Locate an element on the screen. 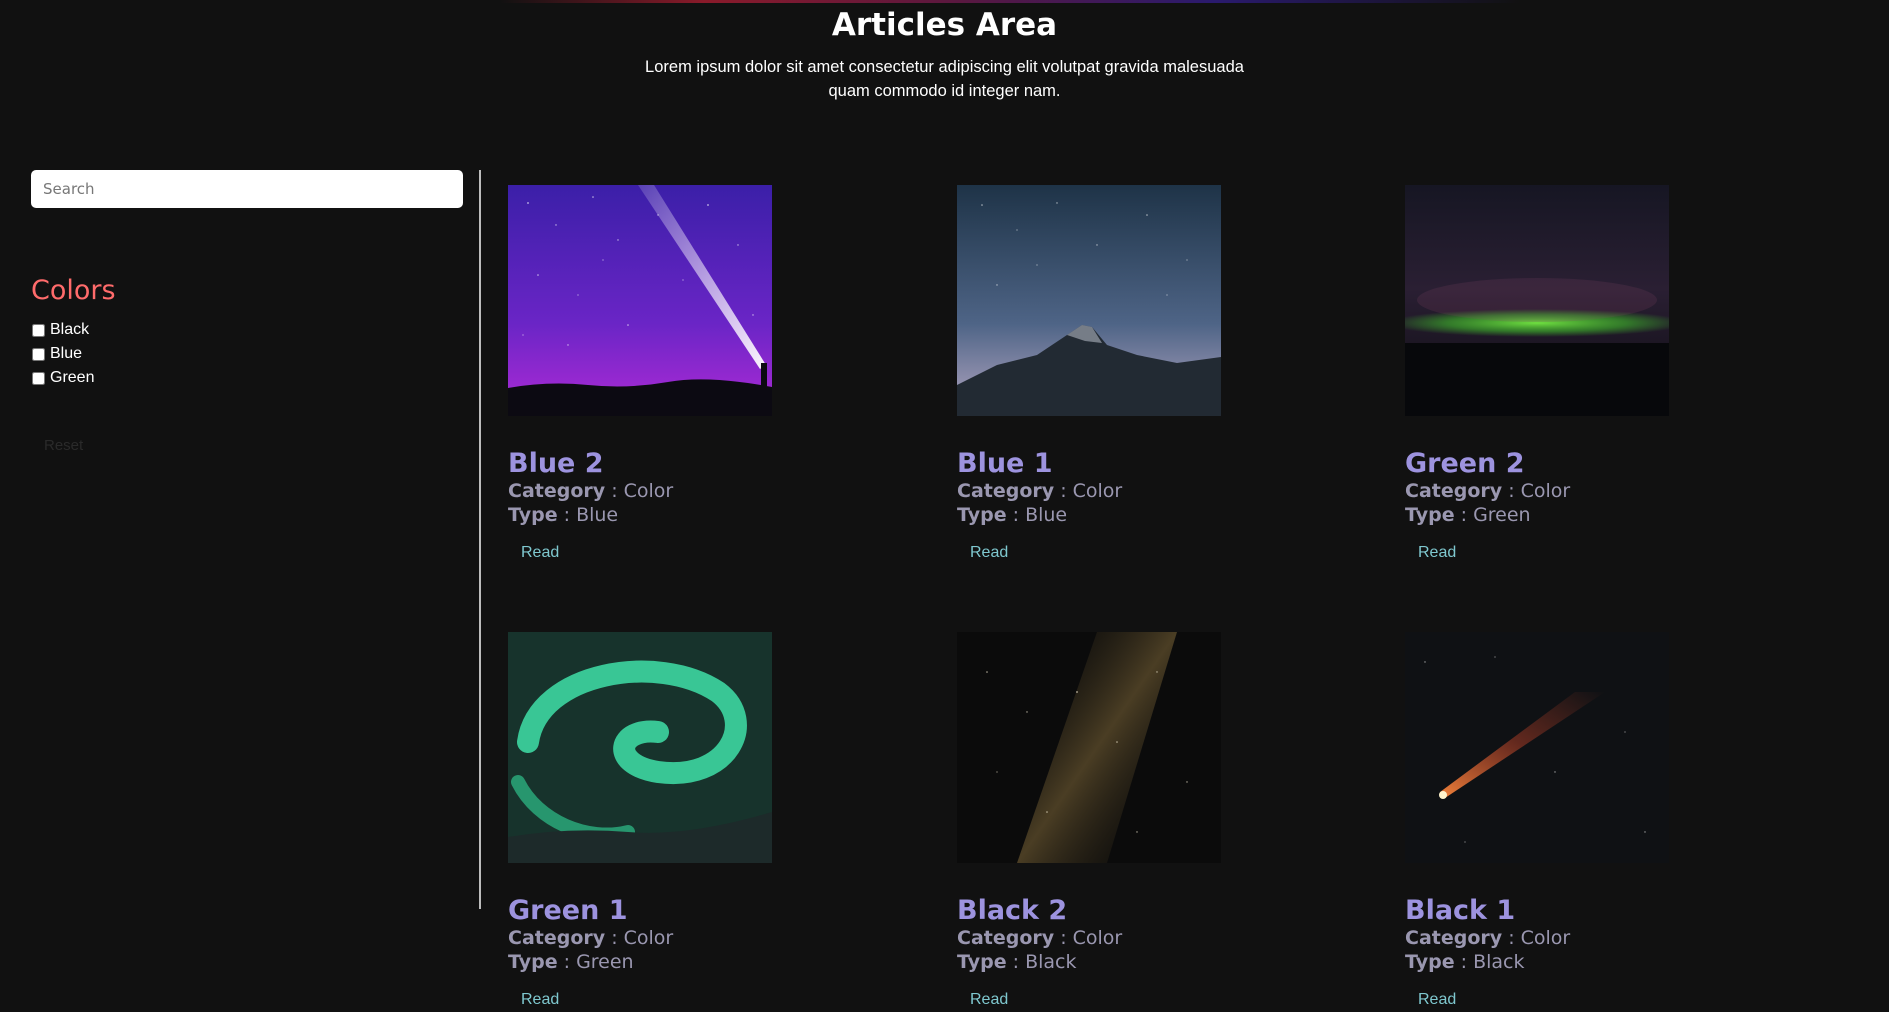 This screenshot has height=1012, width=1889. article-image-comet is located at coordinates (1537, 747).